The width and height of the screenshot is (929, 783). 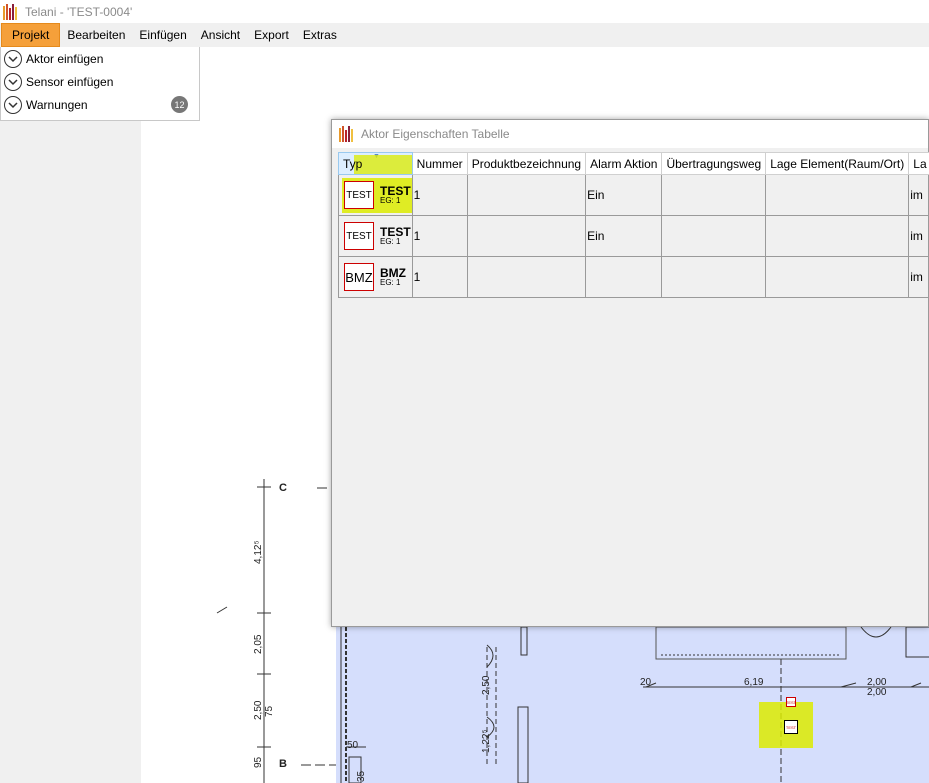 What do you see at coordinates (630, 134) in the screenshot?
I see `dialog-title-bar: Aktor Eigenschaften Tabelle` at bounding box center [630, 134].